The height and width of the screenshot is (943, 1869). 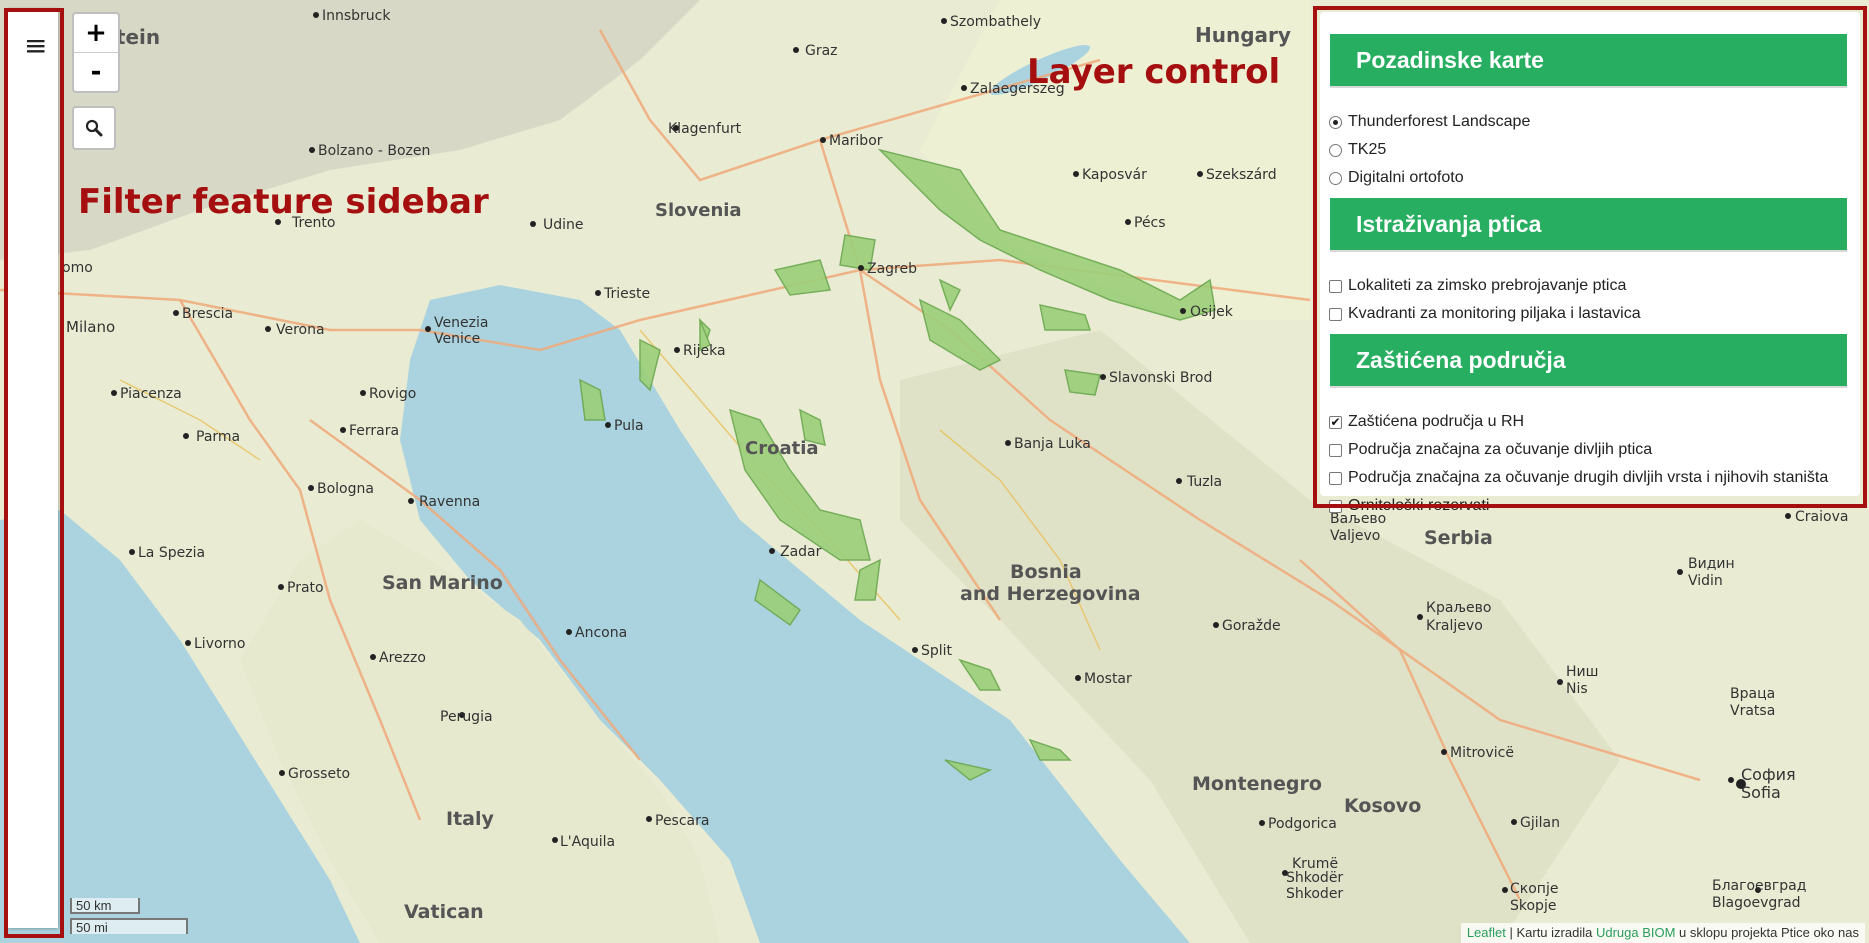 I want to click on map-label: Venezia, so click(x=461, y=323).